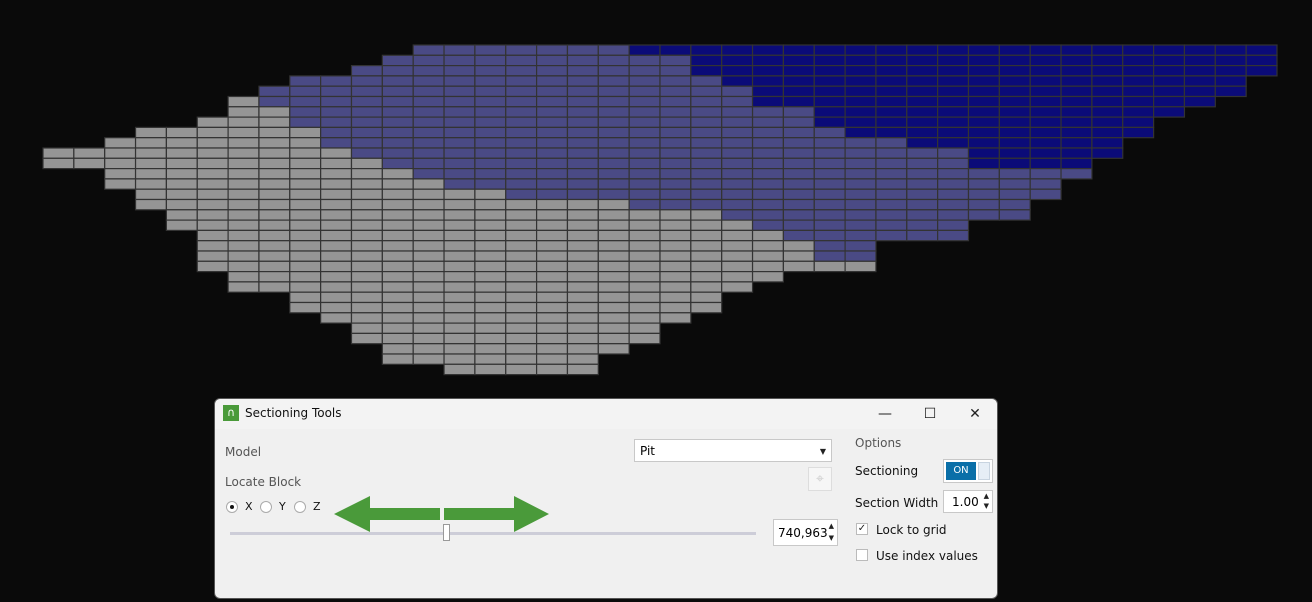 The height and width of the screenshot is (602, 1312). I want to click on model-select-value: Pit, so click(648, 451).